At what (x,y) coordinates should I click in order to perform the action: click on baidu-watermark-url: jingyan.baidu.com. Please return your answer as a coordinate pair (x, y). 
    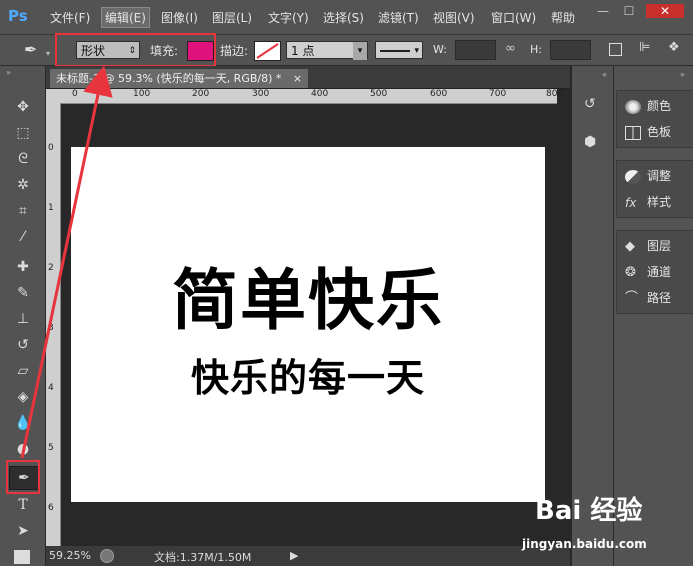
    Looking at the image, I should click on (584, 544).